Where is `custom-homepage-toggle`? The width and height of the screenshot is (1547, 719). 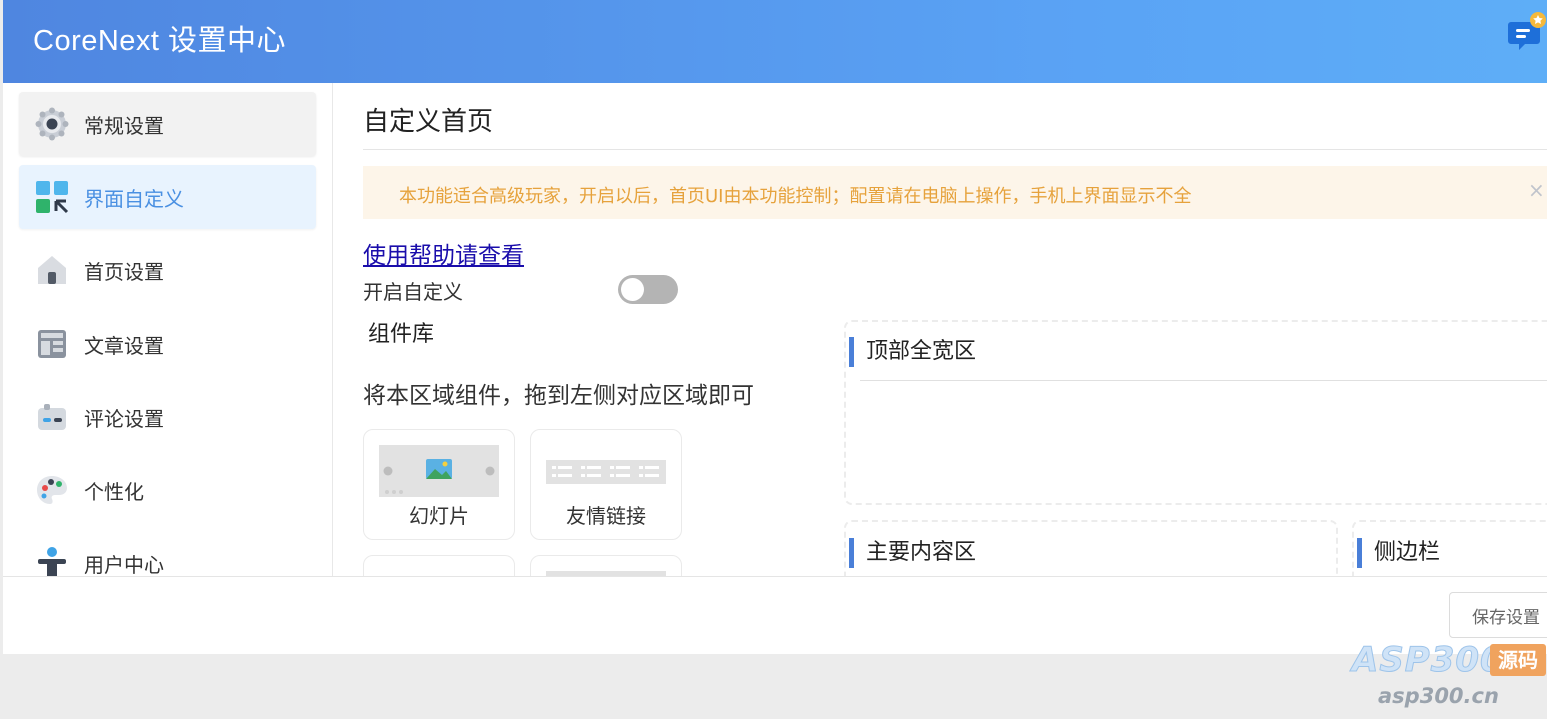
custom-homepage-toggle is located at coordinates (648, 289).